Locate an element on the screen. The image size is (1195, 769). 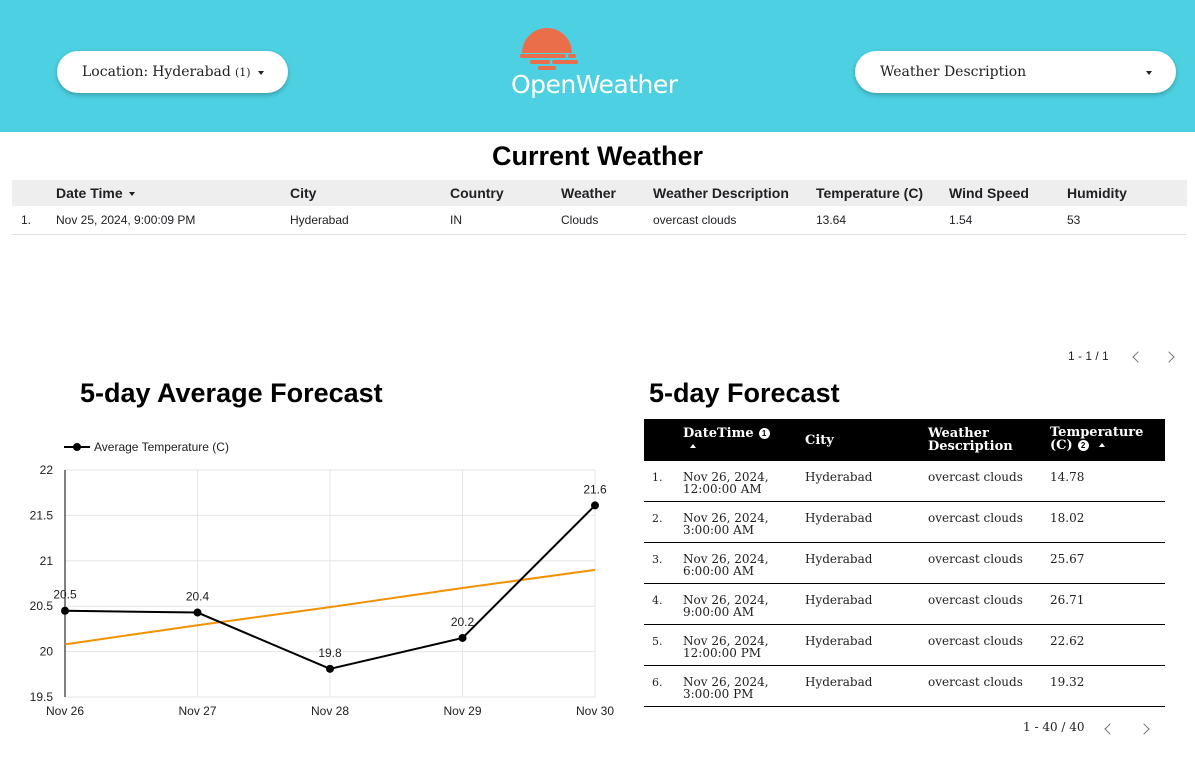
y-tick-label: 19.5 is located at coordinates (42, 697).